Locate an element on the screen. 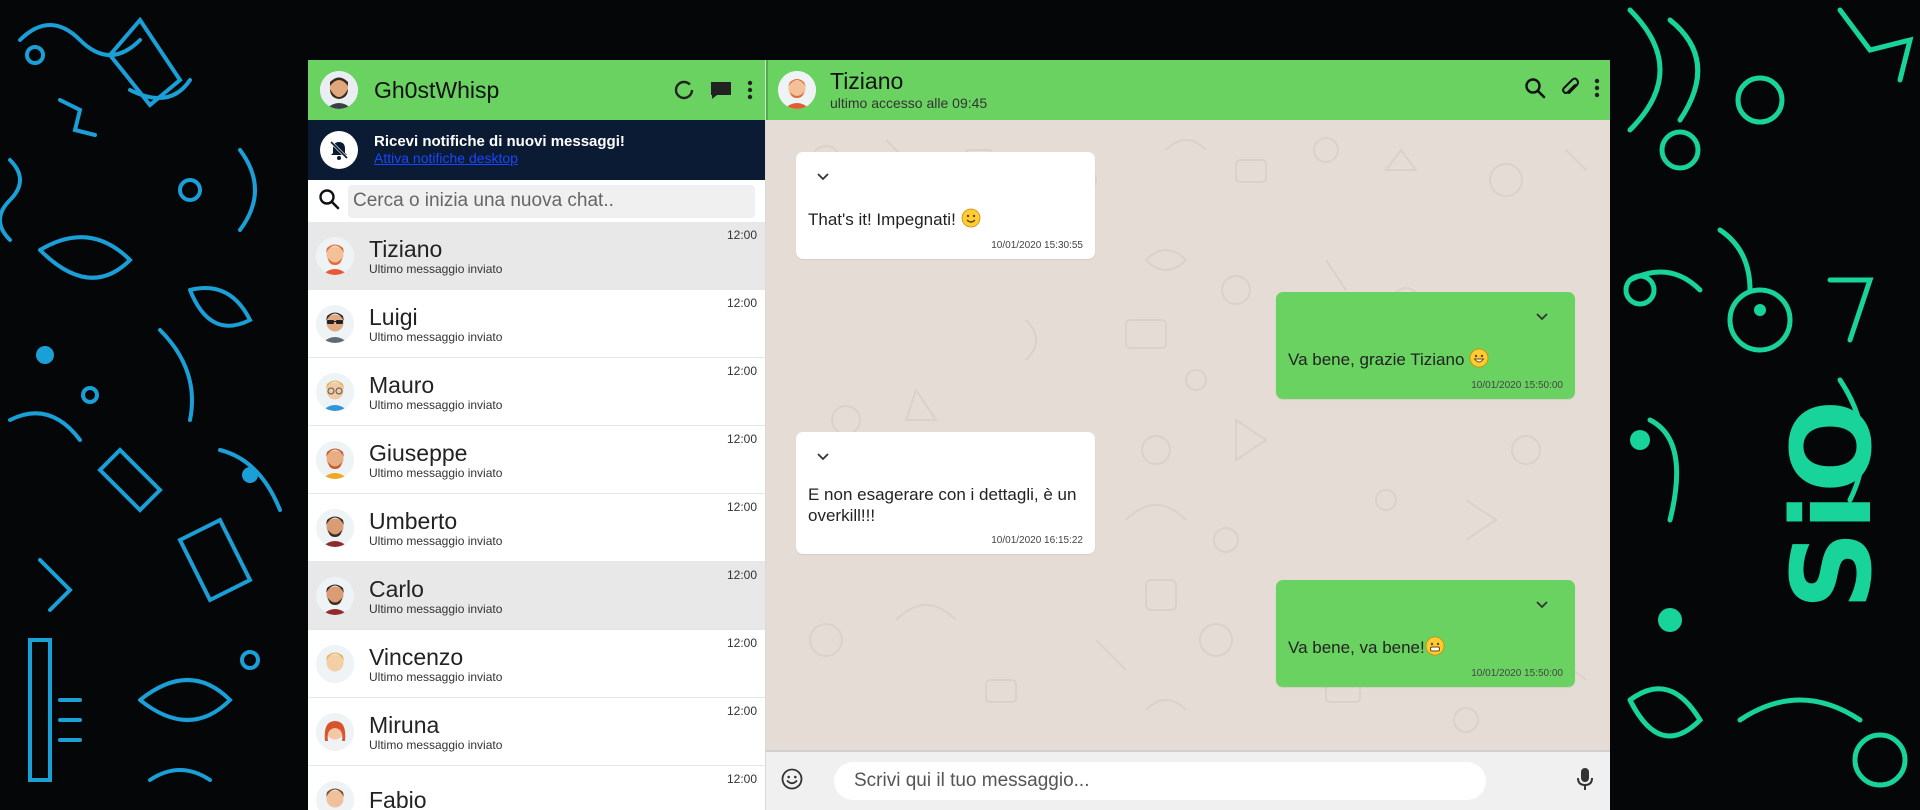 The width and height of the screenshot is (1920, 810). outgoing-message: Va bene, va bene! 10/01/2020 15:50:00 is located at coordinates (1425, 633).